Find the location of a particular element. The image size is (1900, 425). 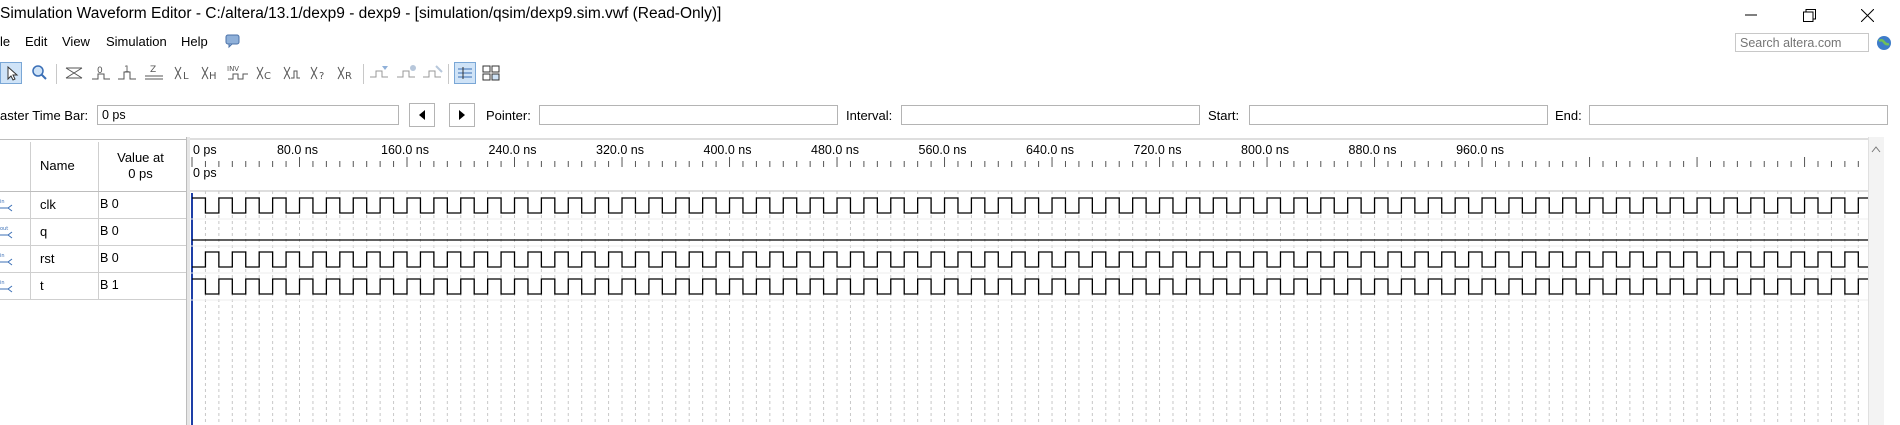

random-value-icon: ? is located at coordinates (317, 74).